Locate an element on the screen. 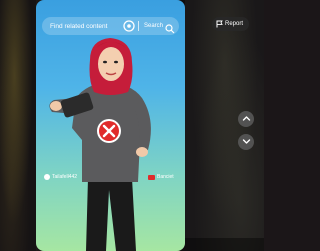 The width and height of the screenshot is (320, 251). background-blur-left is located at coordinates (18, 125).